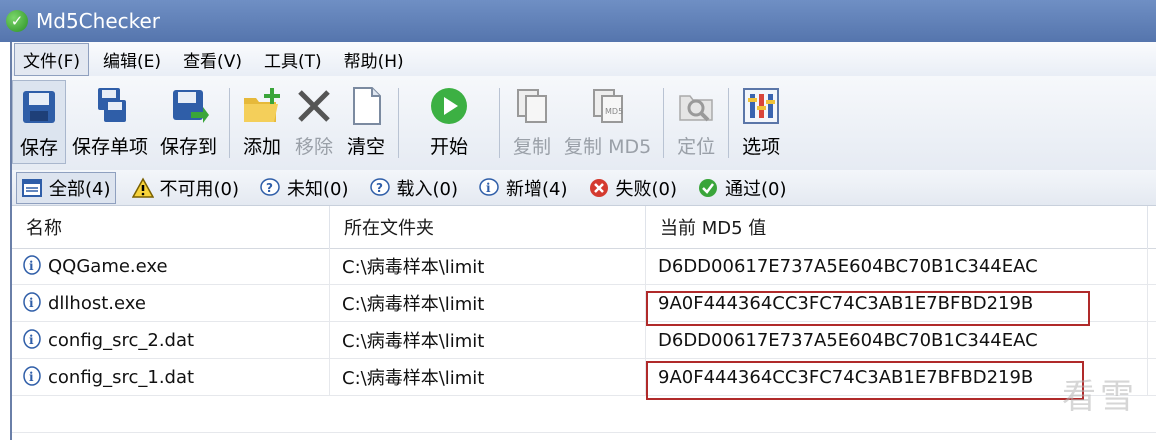 The width and height of the screenshot is (1156, 440). I want to click on file-name: config_src_2.dat, so click(121, 340).